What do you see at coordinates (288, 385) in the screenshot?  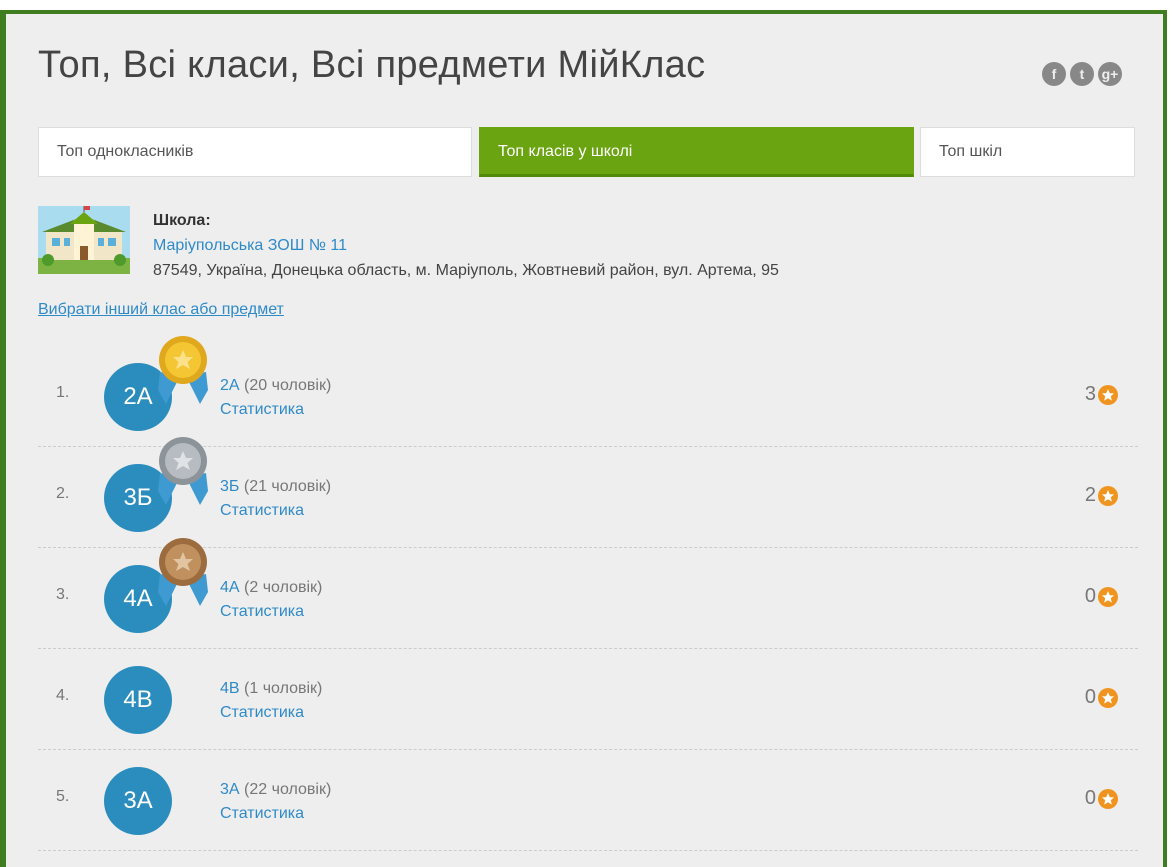 I see `class-people-count: (20 чоловік)` at bounding box center [288, 385].